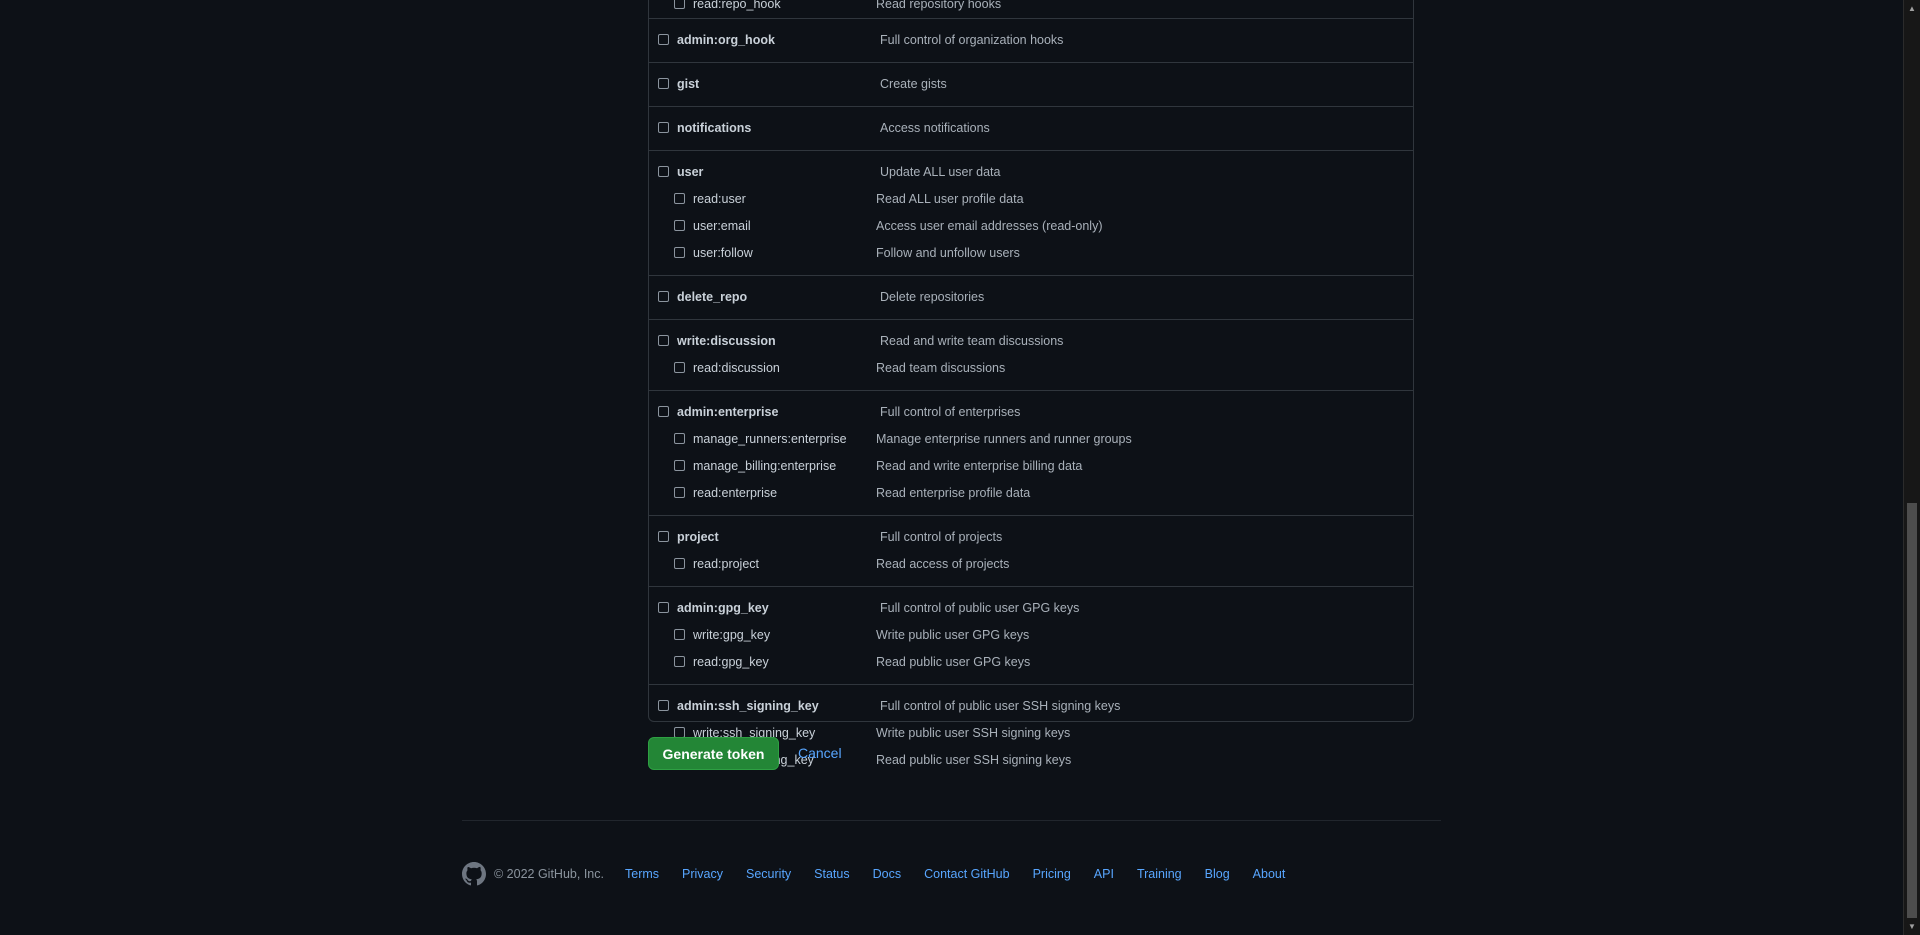 Image resolution: width=1920 pixels, height=935 pixels. I want to click on scope-description: Read access of projects, so click(943, 564).